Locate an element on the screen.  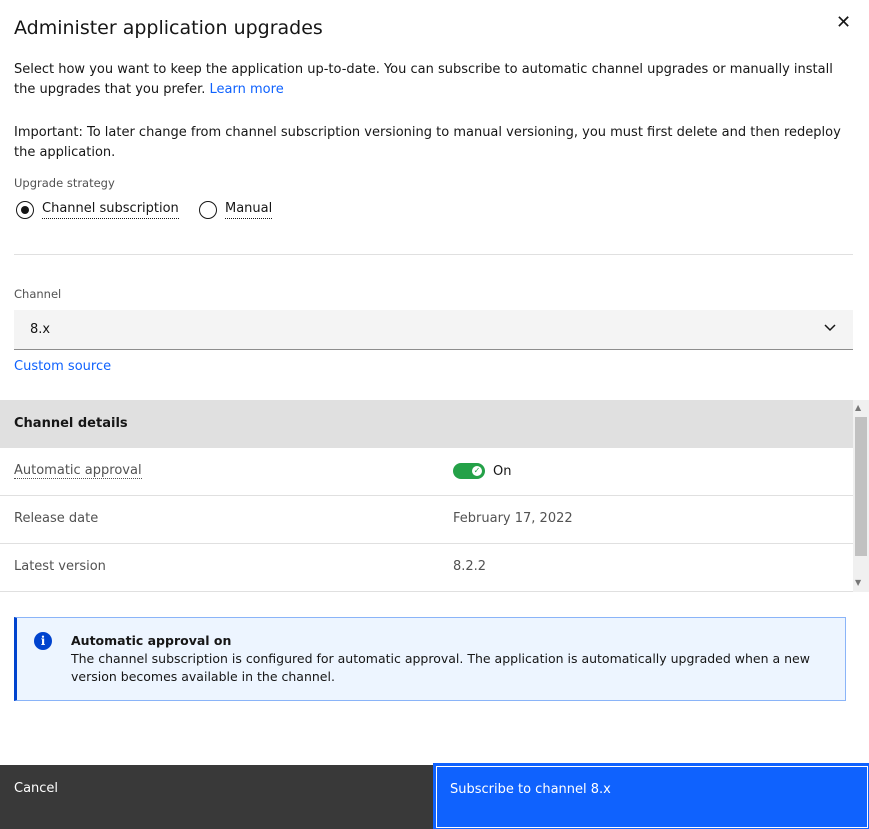
radio-unchecked-icon is located at coordinates (208, 209).